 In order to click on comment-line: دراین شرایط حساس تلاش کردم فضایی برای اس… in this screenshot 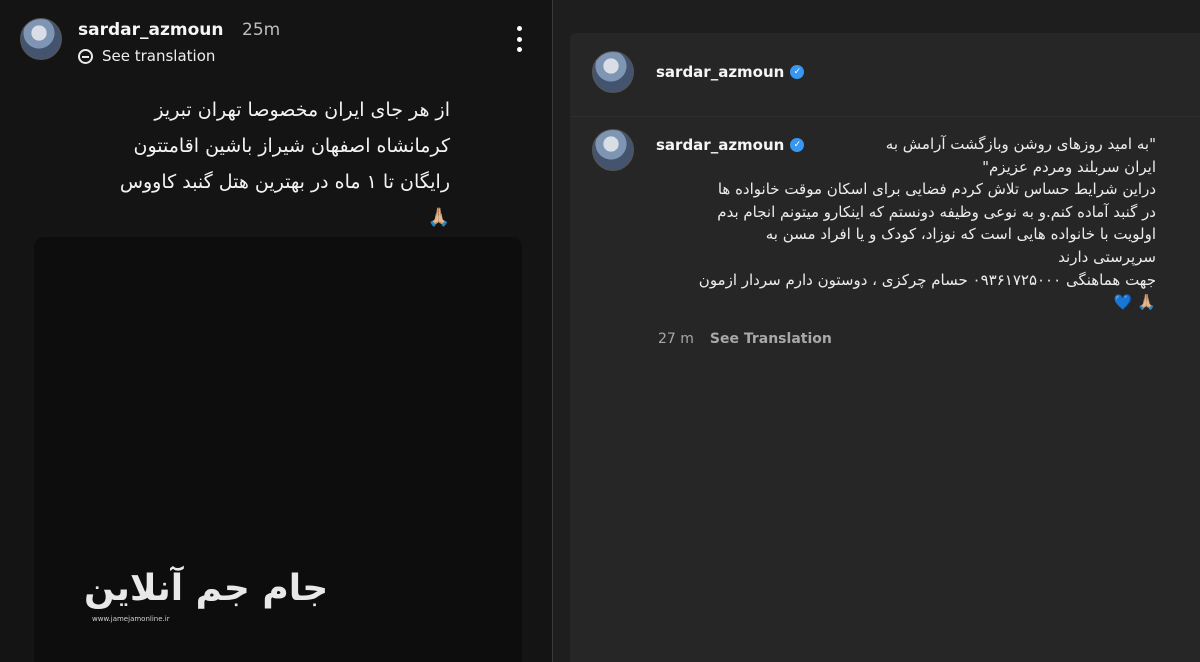, I will do `click(936, 189)`.